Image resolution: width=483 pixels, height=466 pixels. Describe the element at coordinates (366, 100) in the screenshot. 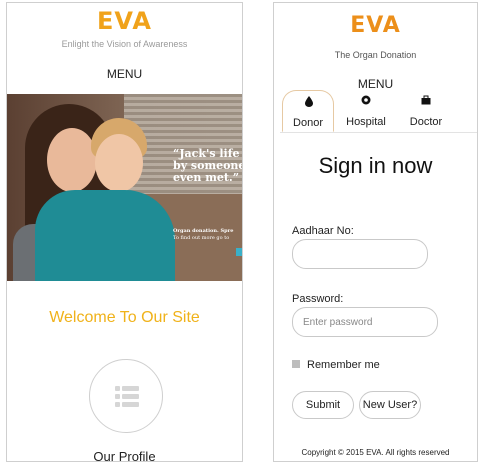

I see `location-pin-icon` at that location.